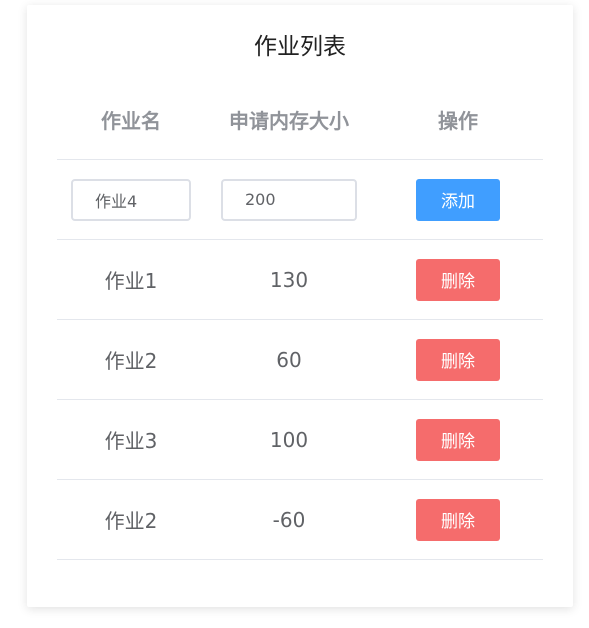  I want to click on memory-size-cell, so click(289, 199).